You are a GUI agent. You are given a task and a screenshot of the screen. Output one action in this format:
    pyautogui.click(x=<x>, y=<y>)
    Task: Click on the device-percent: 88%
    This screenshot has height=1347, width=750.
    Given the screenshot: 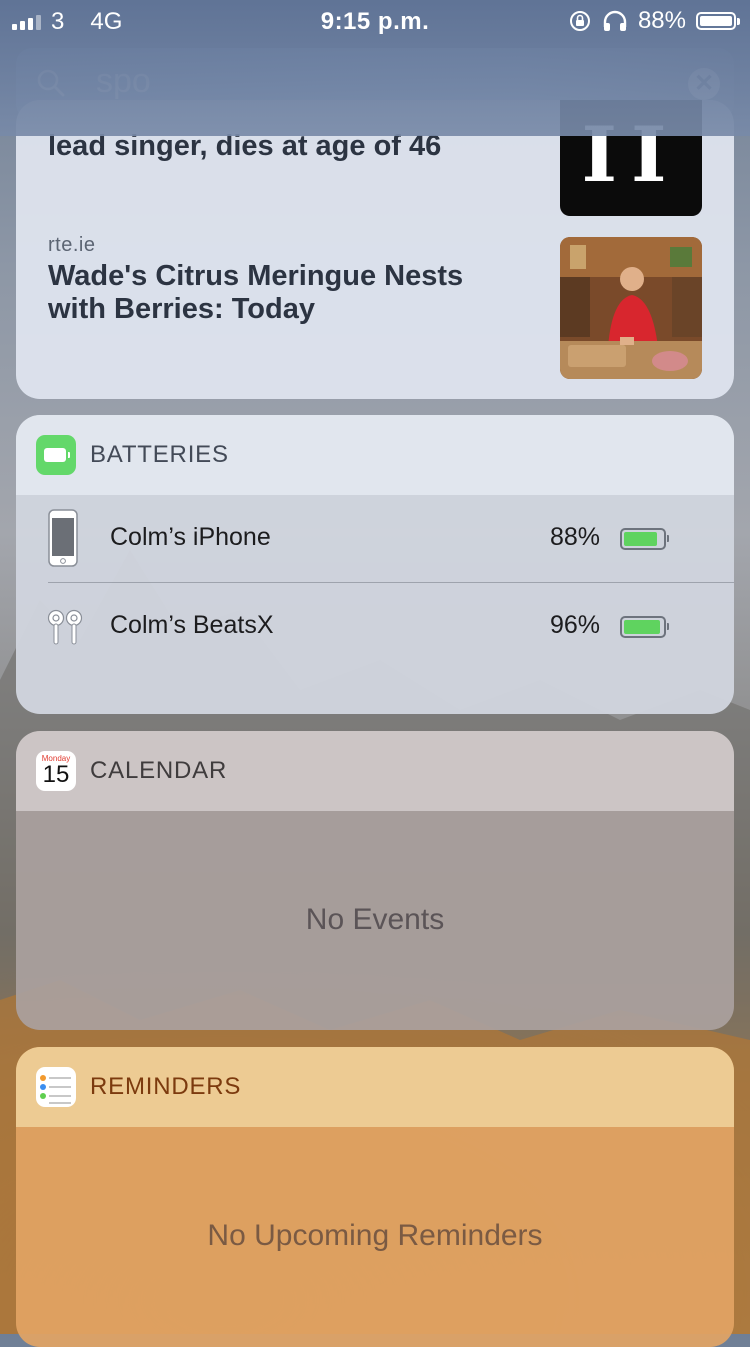 What is the action you would take?
    pyautogui.click(x=574, y=537)
    